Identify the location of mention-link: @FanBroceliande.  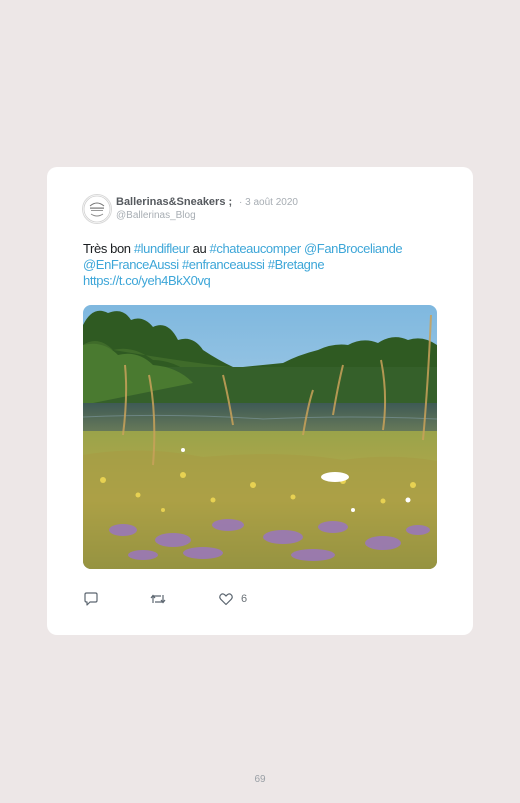
(353, 248).